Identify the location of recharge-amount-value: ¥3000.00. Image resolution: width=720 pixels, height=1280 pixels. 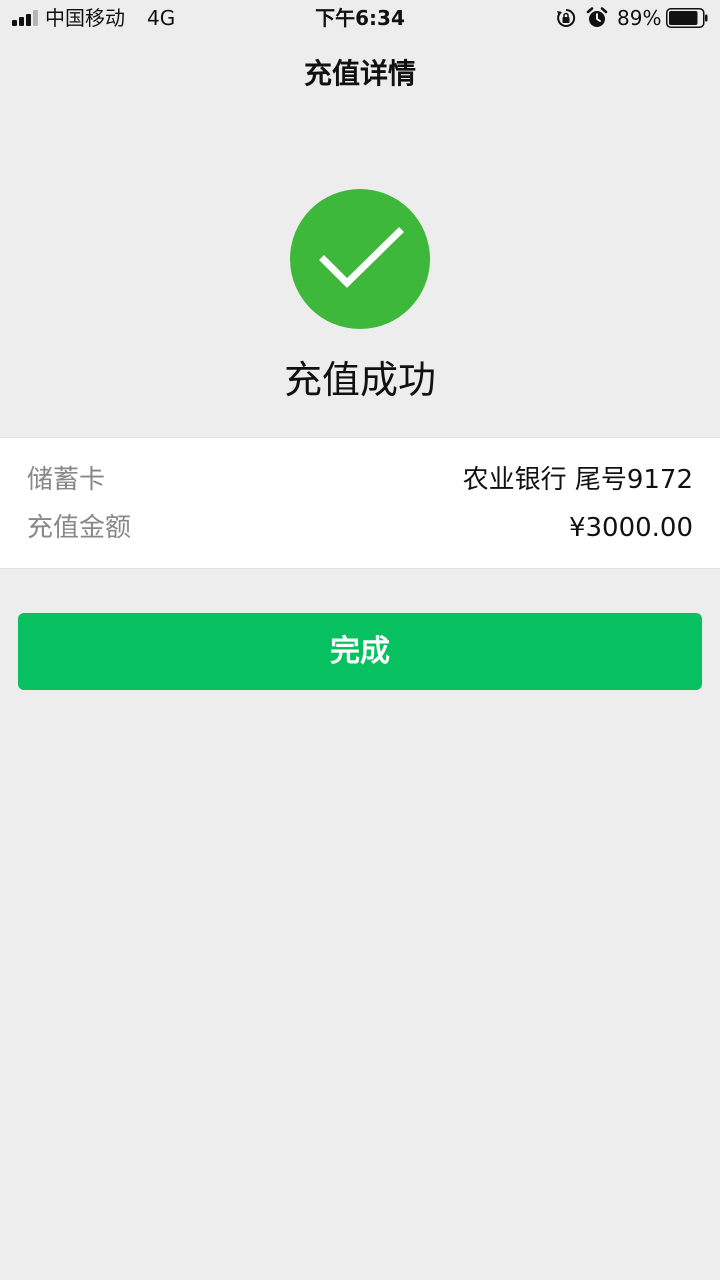
(630, 528).